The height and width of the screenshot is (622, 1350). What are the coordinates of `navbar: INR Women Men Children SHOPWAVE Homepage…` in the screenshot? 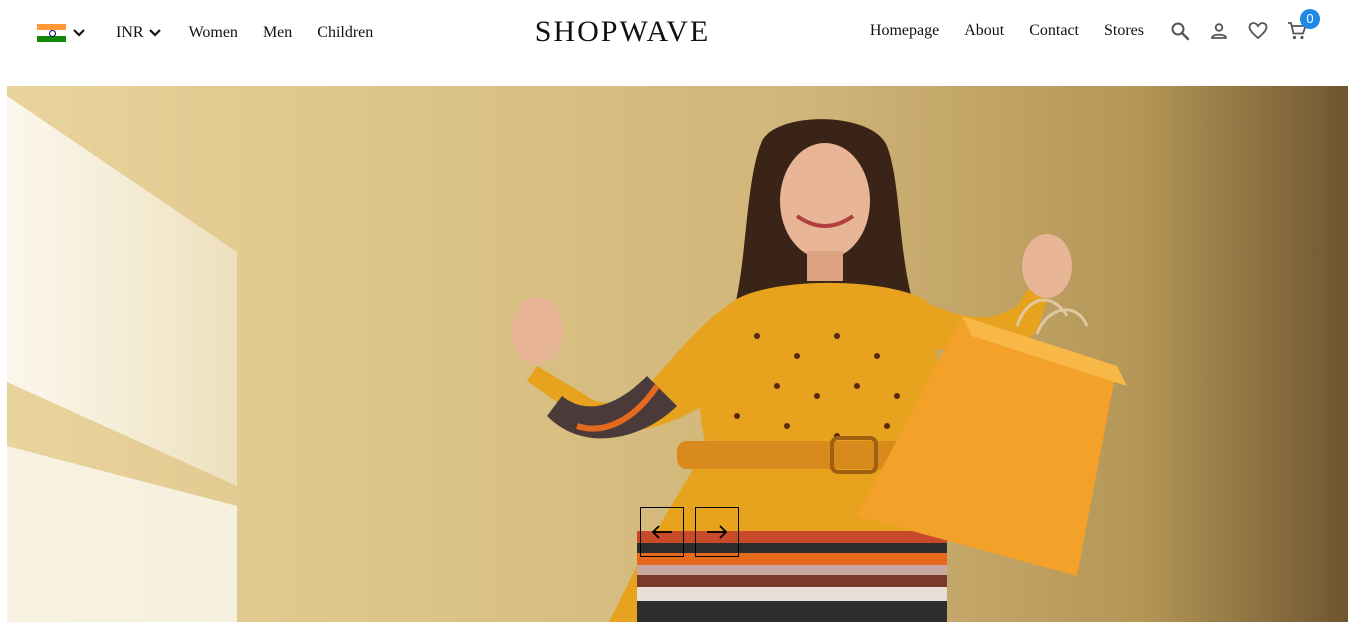 It's located at (675, 33).